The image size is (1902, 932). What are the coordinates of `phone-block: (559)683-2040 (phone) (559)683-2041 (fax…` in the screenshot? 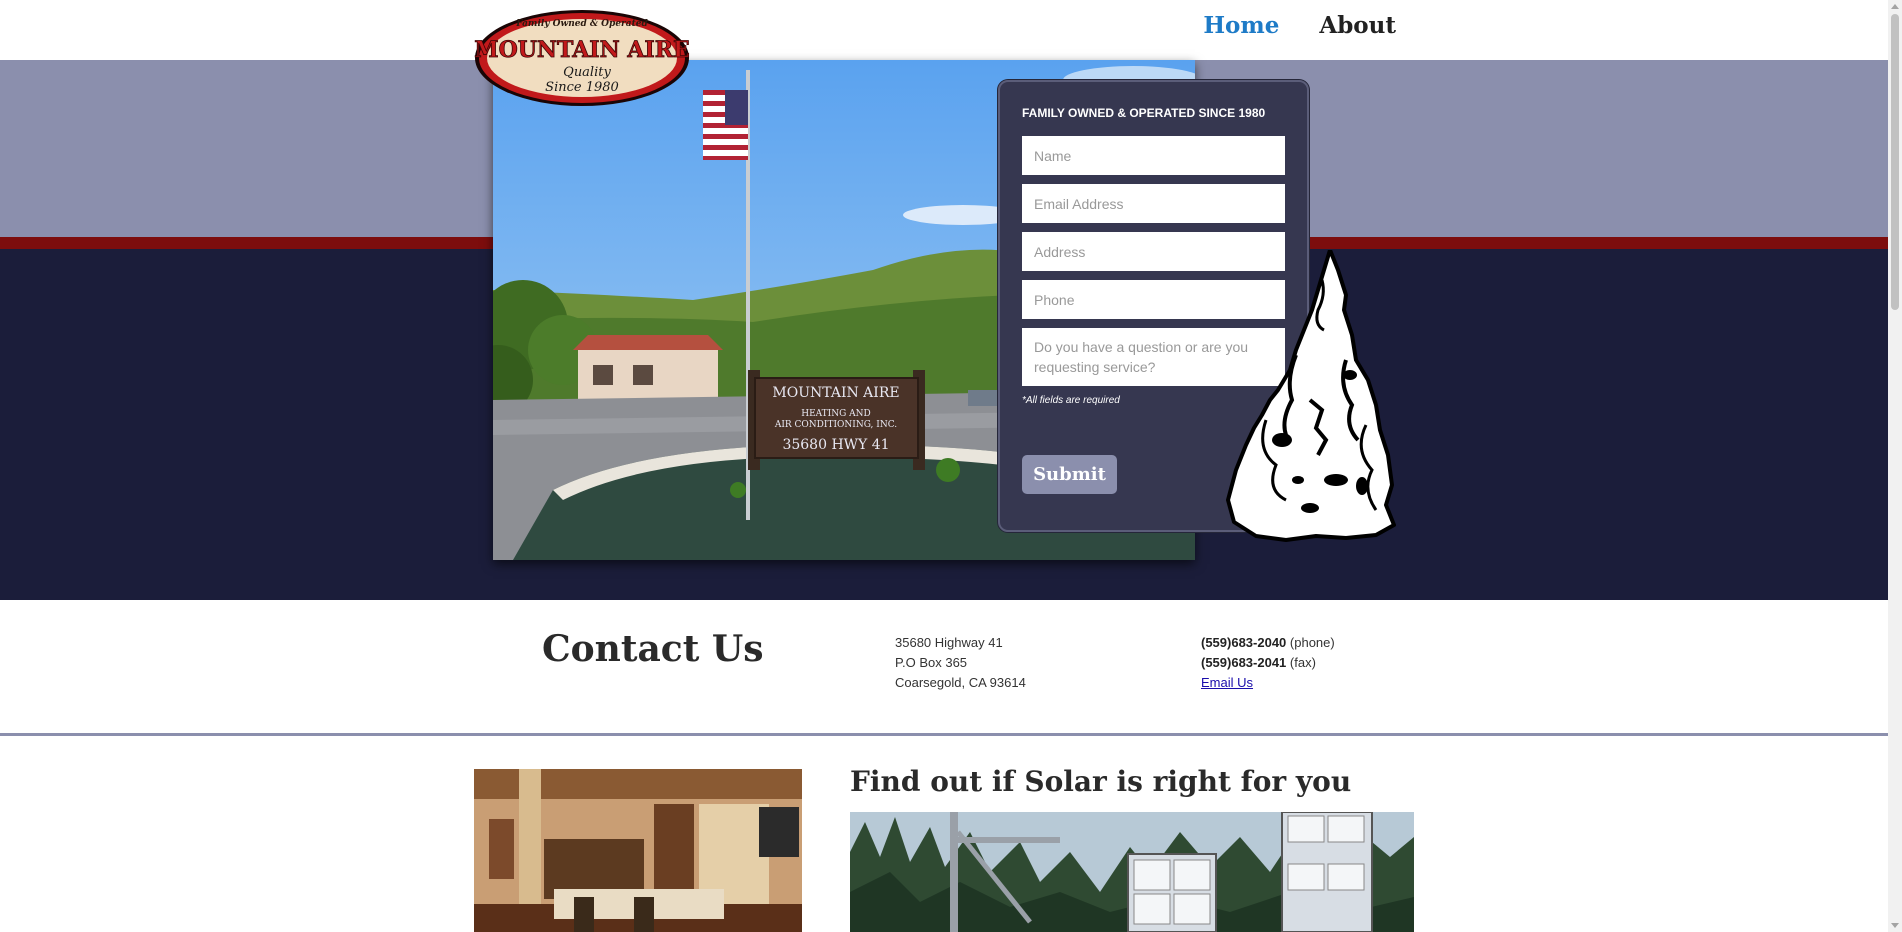 It's located at (1268, 663).